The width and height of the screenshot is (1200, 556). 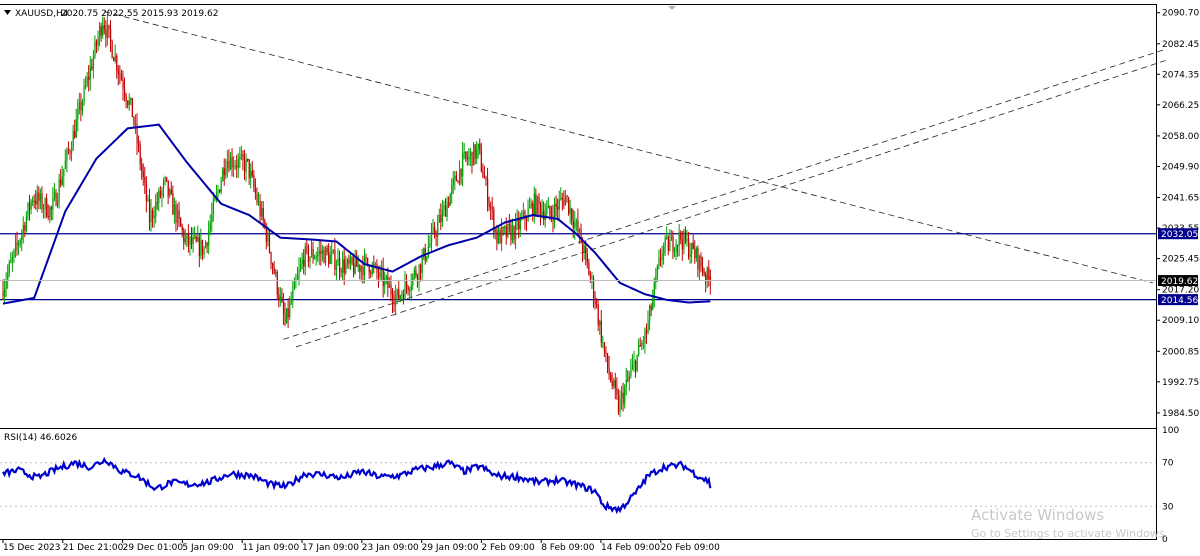 What do you see at coordinates (1180, 199) in the screenshot?
I see `price-tick-label: 2041.65` at bounding box center [1180, 199].